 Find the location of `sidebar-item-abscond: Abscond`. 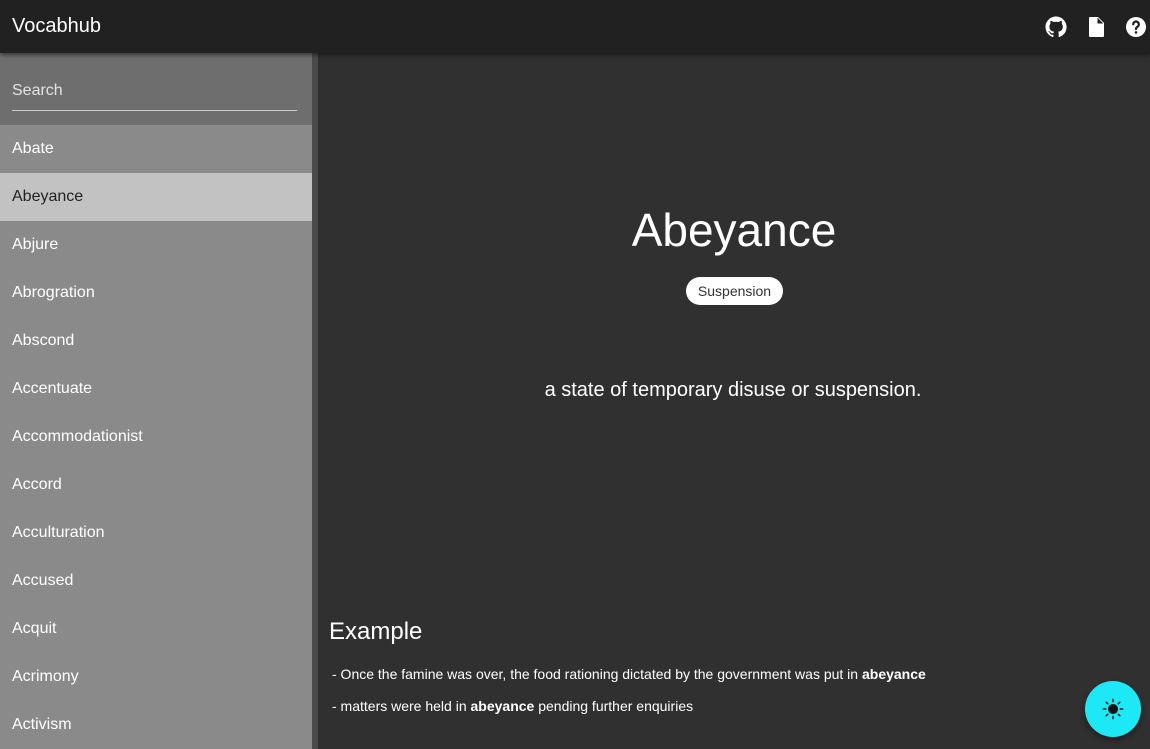

sidebar-item-abscond: Abscond is located at coordinates (156, 341).